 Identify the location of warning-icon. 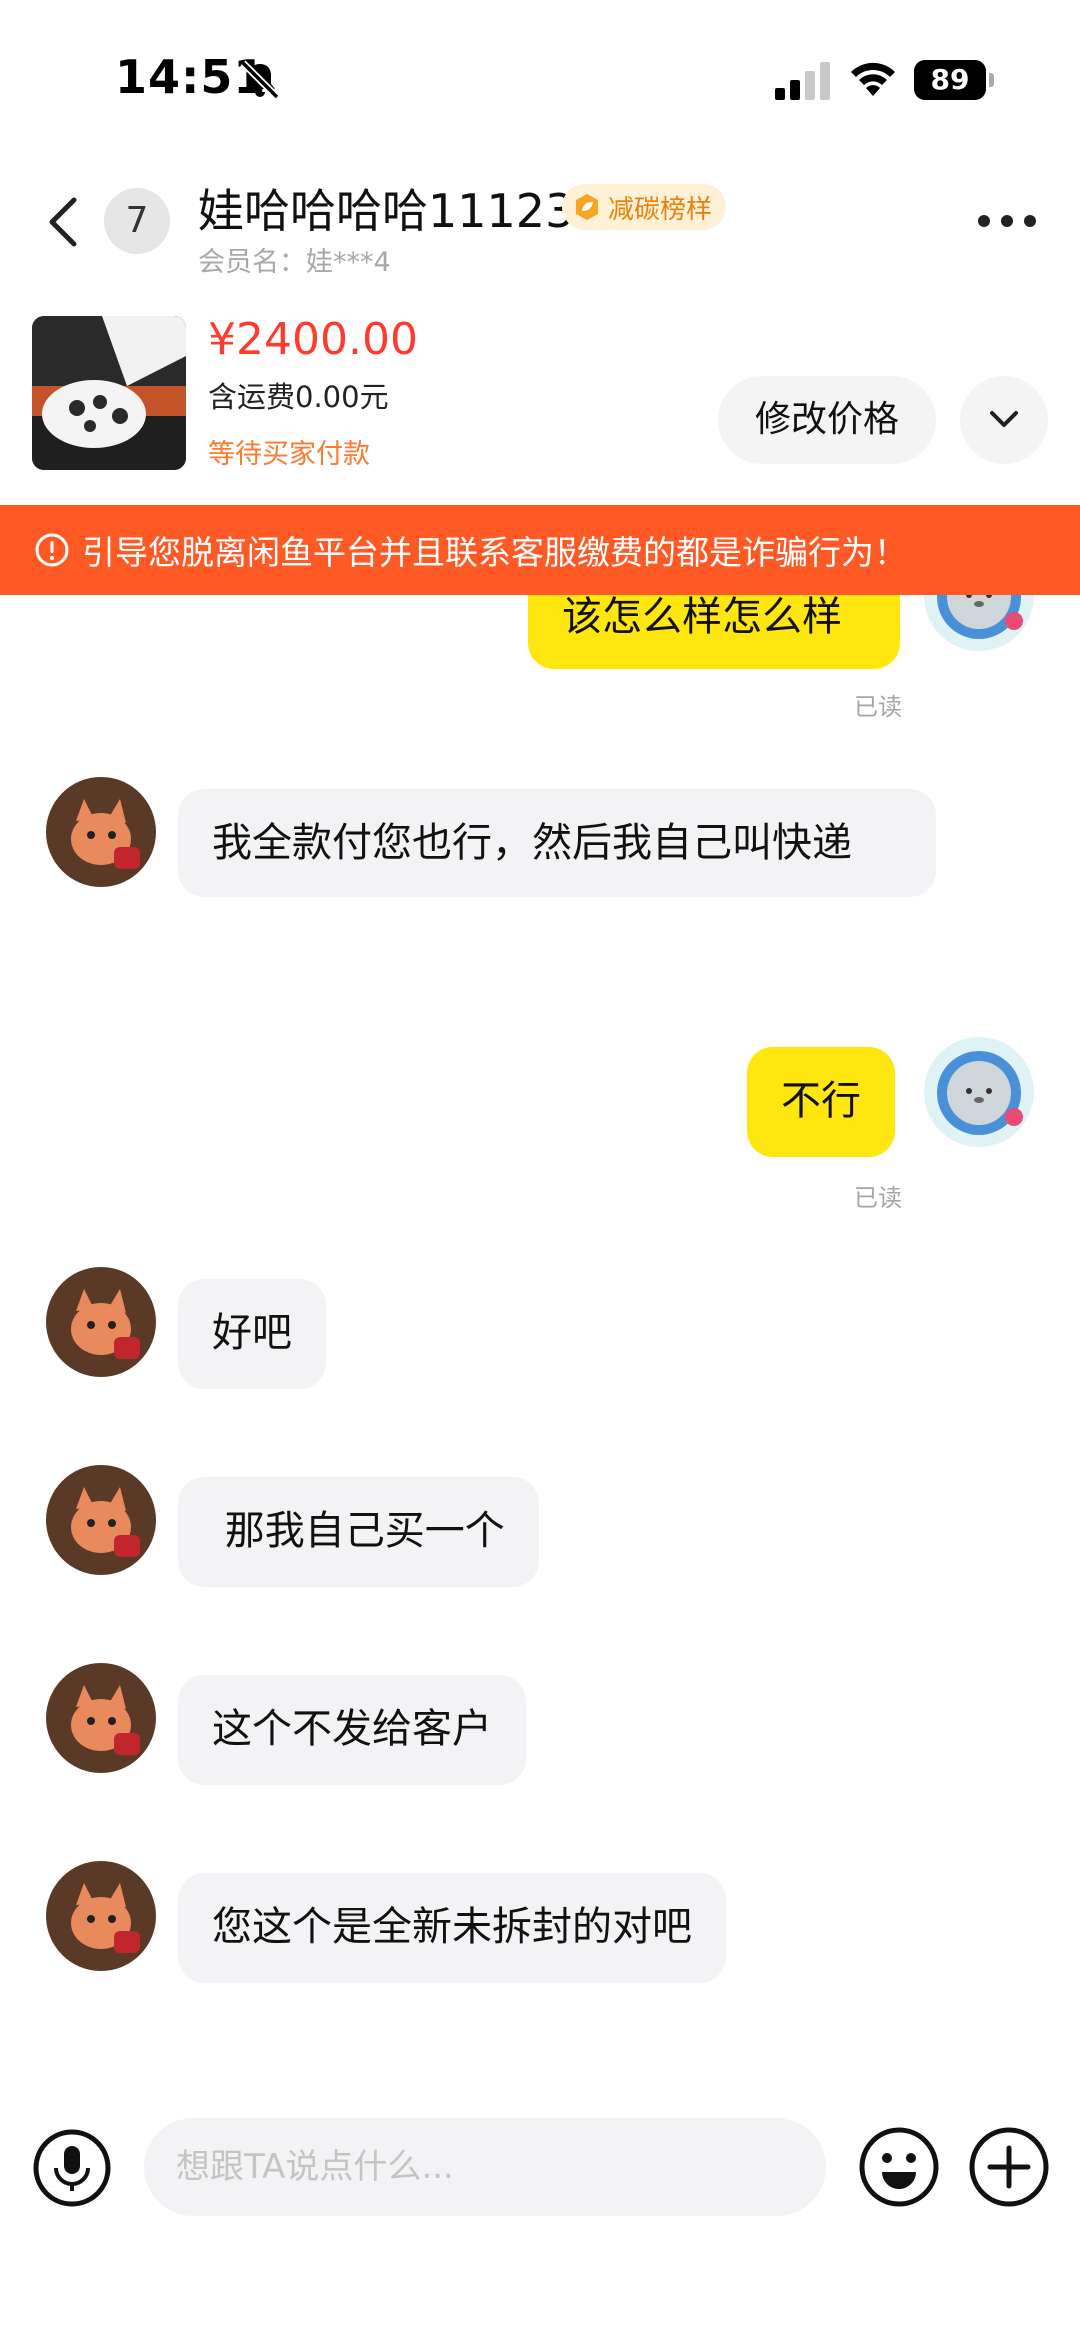
(52, 550).